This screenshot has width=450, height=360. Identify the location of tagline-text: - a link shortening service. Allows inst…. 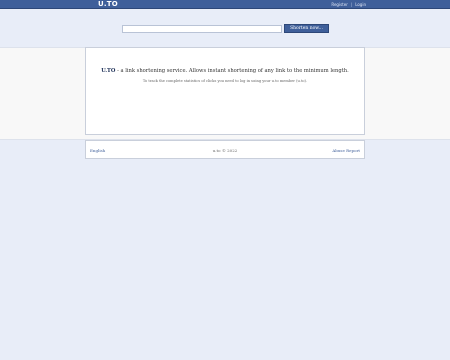
(232, 71).